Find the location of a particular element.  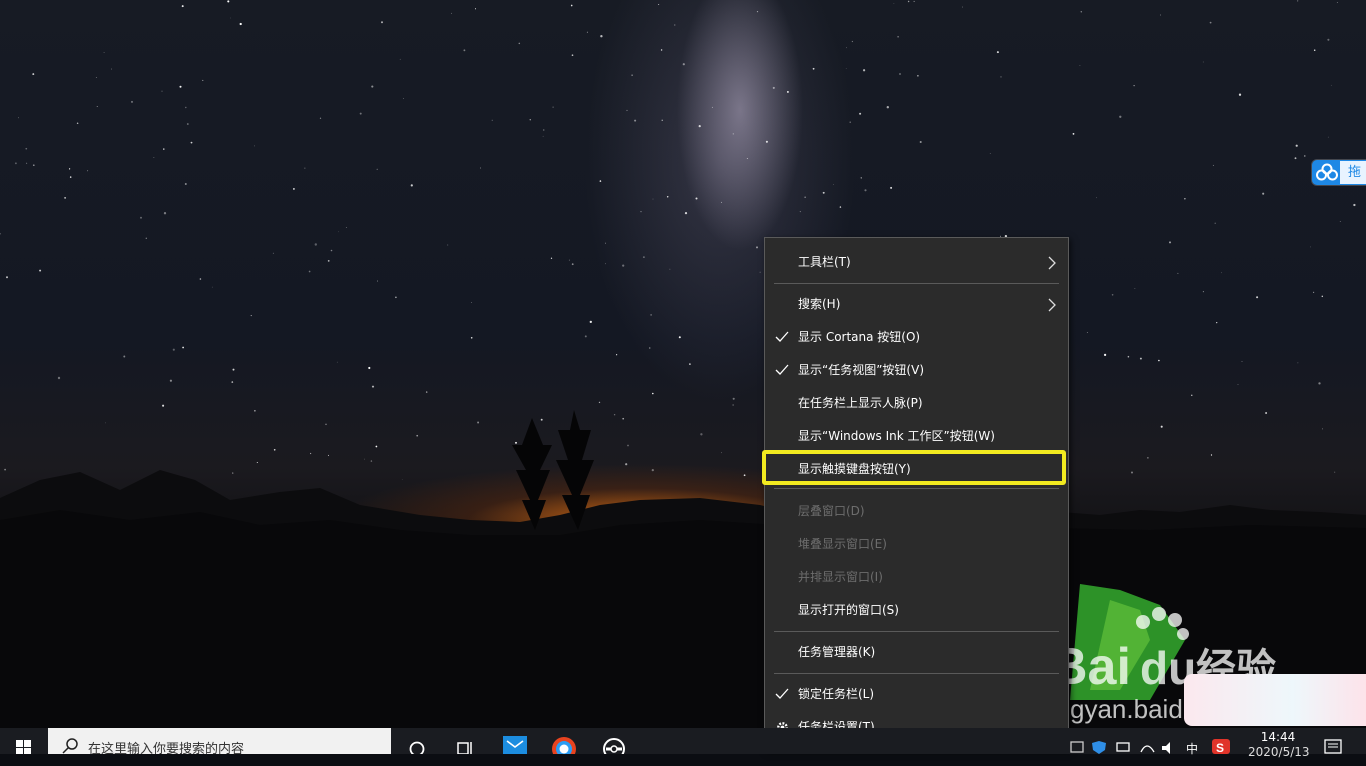

menu-item-label: 层叠窗口(D) is located at coordinates (831, 511).